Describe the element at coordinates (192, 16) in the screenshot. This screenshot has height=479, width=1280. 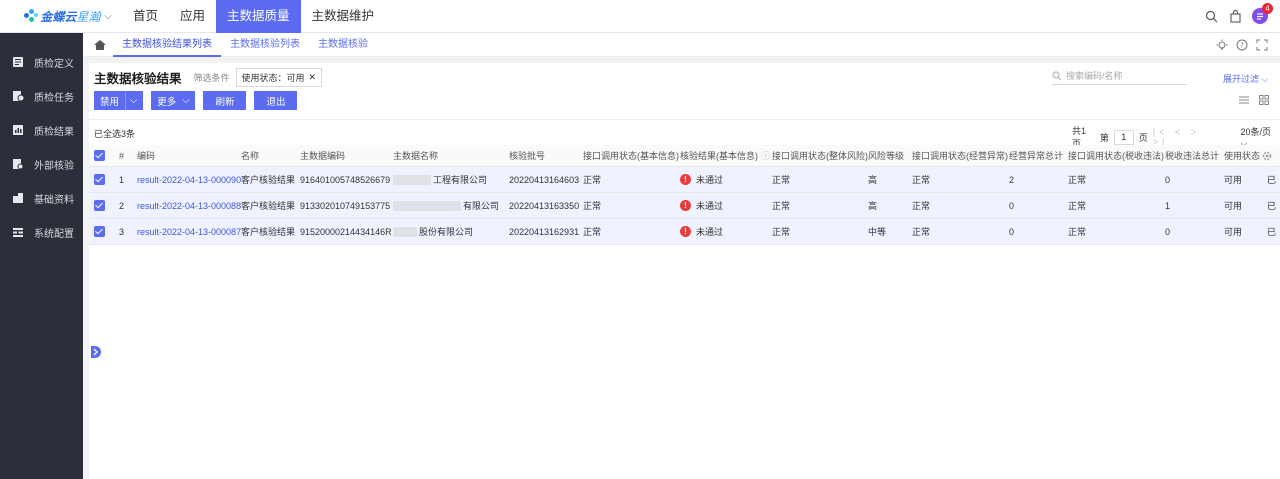
I see `topnav-apps: 应用` at that location.